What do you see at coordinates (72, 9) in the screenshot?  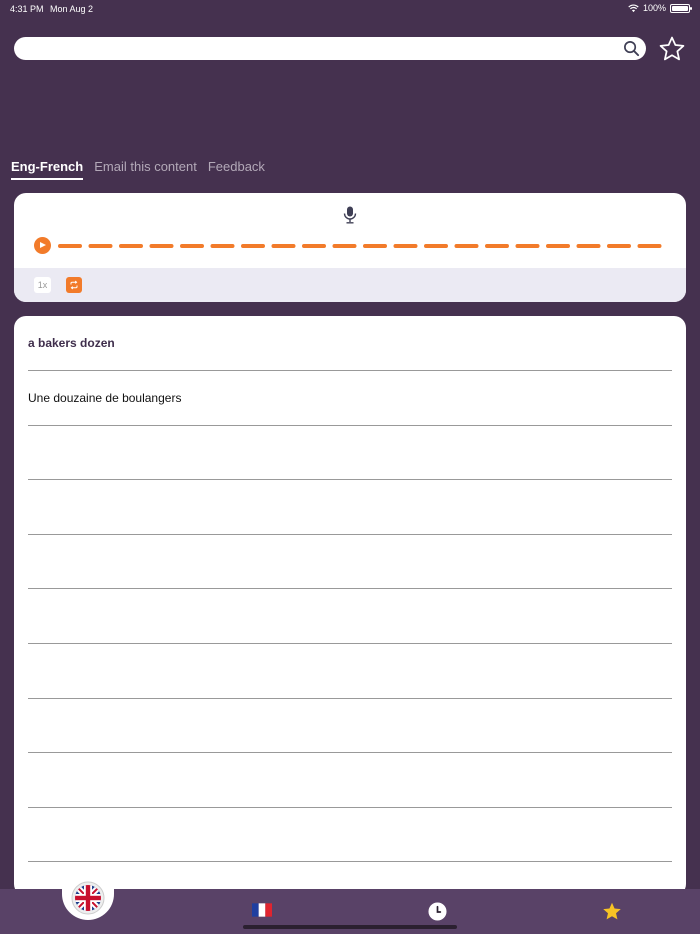 I see `status-date: Mon Aug 2` at bounding box center [72, 9].